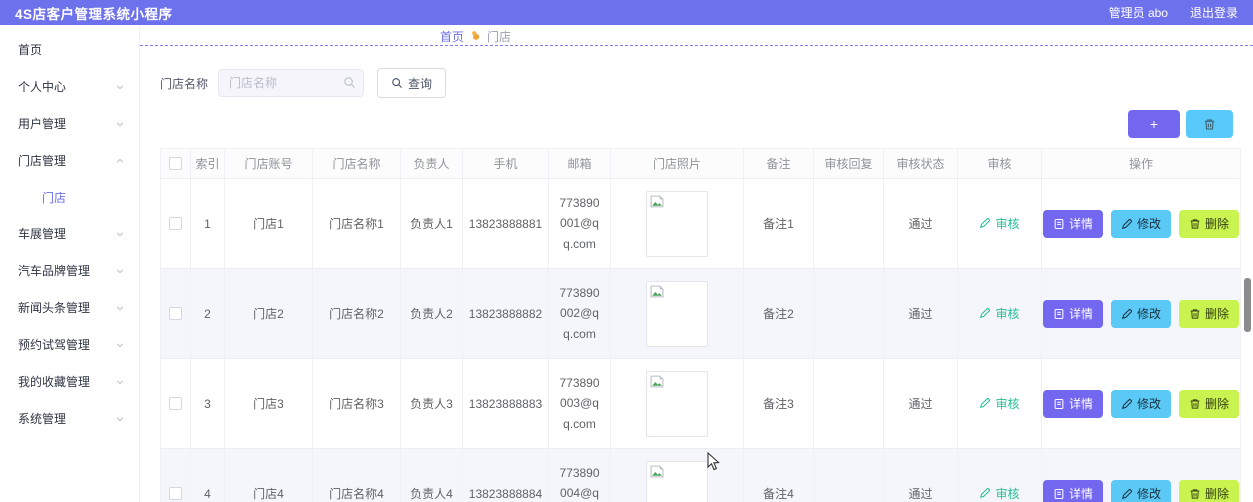 Image resolution: width=1253 pixels, height=502 pixels. Describe the element at coordinates (69, 197) in the screenshot. I see `sidebar-subitem-store: 门店` at that location.